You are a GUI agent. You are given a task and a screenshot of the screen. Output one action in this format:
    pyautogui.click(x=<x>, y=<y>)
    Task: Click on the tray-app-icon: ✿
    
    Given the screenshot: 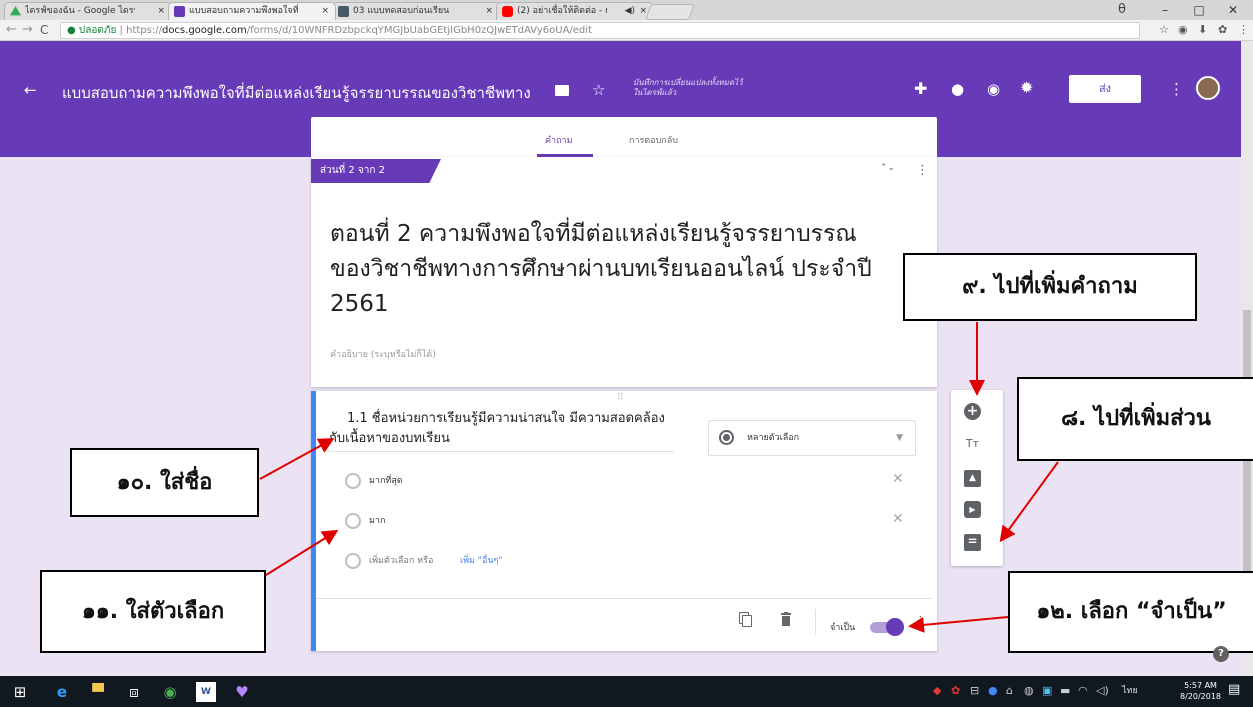 What is the action you would take?
    pyautogui.click(x=955, y=691)
    